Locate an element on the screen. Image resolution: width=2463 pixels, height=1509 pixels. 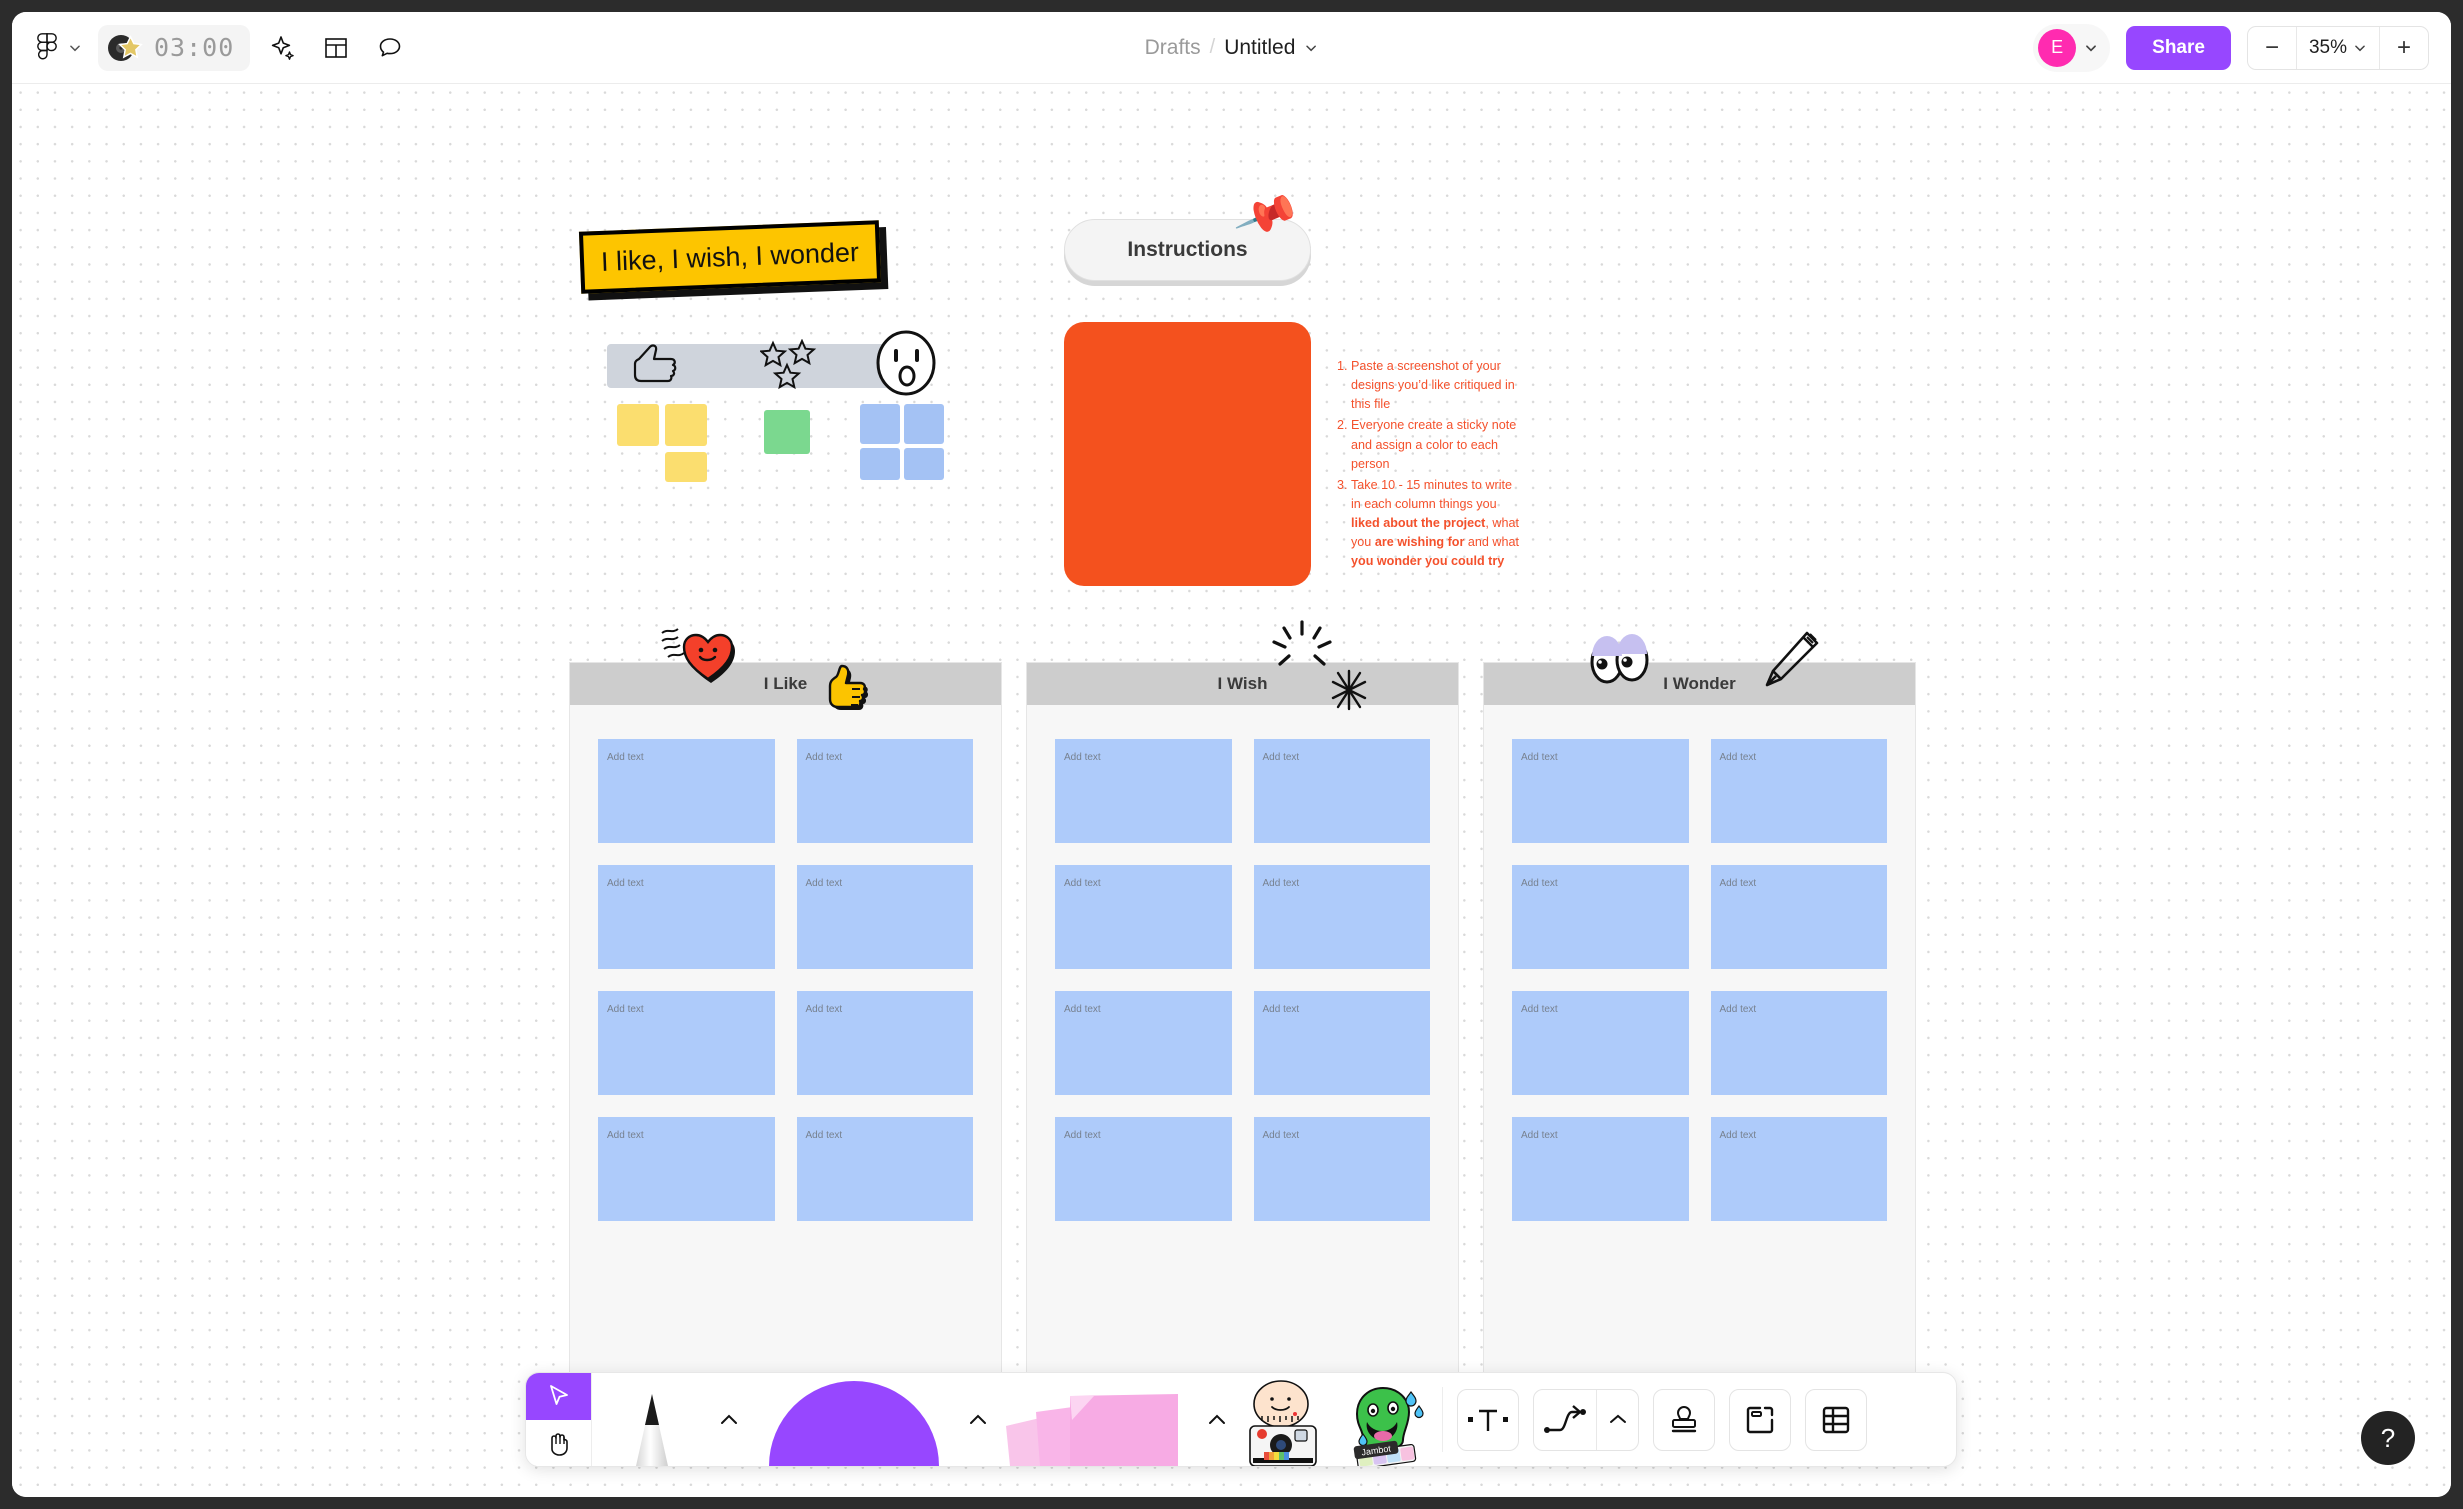
frame-tool is located at coordinates (1760, 1419).